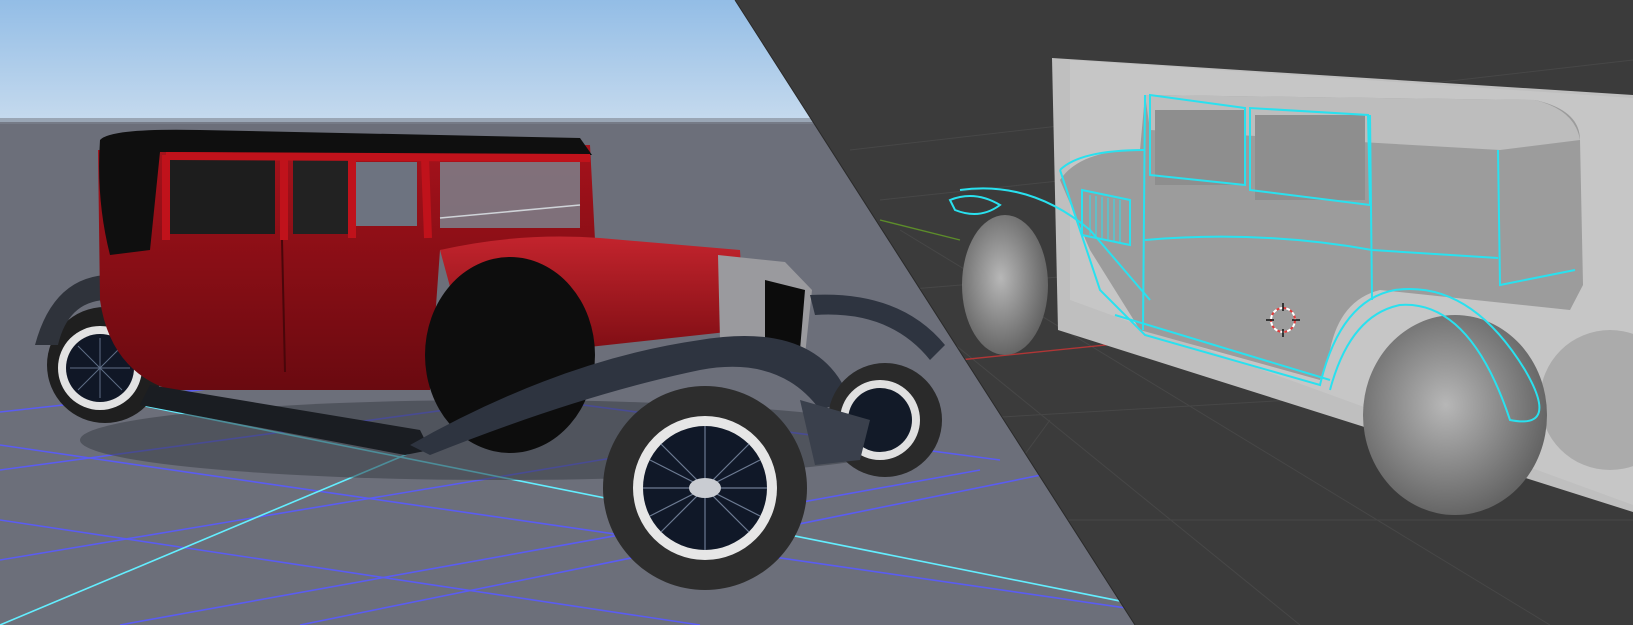 Image resolution: width=1633 pixels, height=625 pixels. Describe the element at coordinates (1455, 415) in the screenshot. I see `model-rear-wheel` at that location.